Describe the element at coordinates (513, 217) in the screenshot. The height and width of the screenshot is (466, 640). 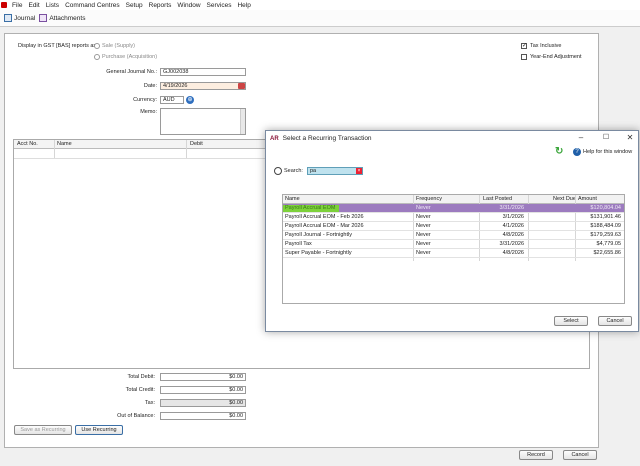
I see `row-last-posted: 3/1/2026` at that location.